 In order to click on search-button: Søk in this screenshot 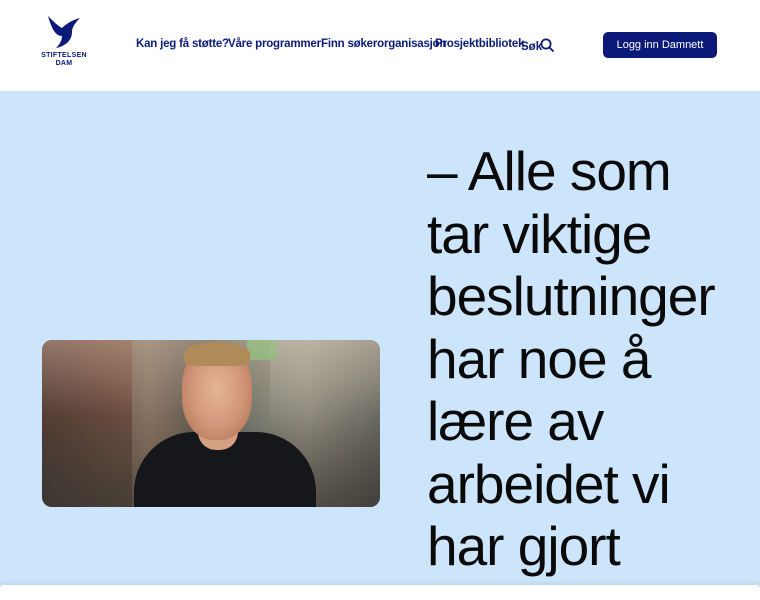, I will do `click(537, 46)`.